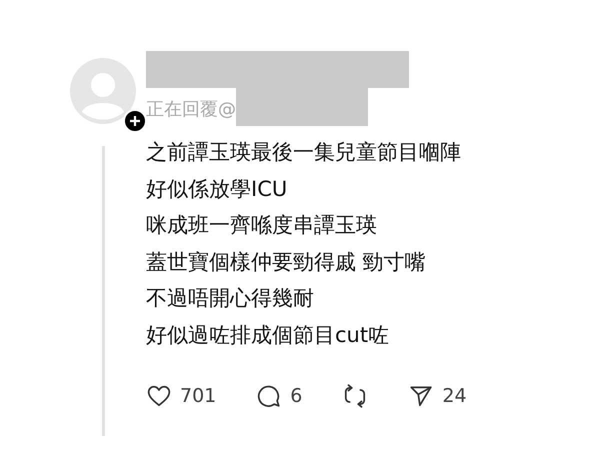  Describe the element at coordinates (268, 335) in the screenshot. I see `post-text-line: 好似過咗排成個節目cut咗` at that location.